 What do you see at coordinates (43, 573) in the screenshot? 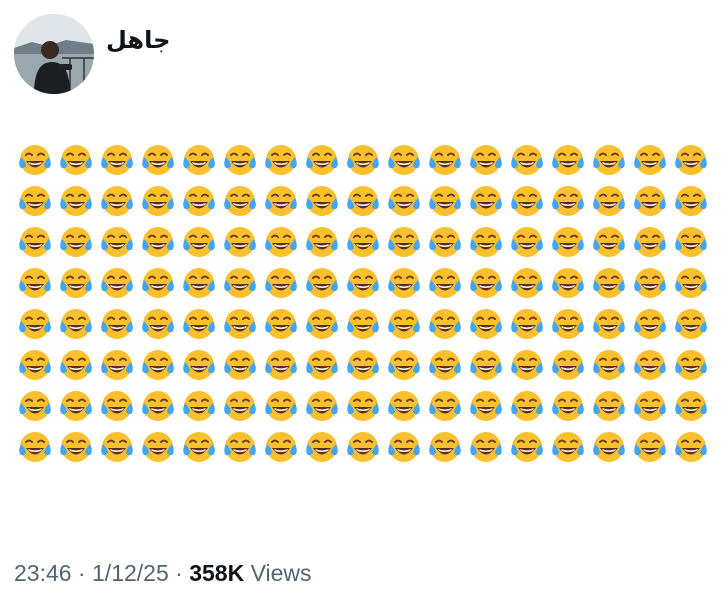
I see `post-time: 23:46` at bounding box center [43, 573].